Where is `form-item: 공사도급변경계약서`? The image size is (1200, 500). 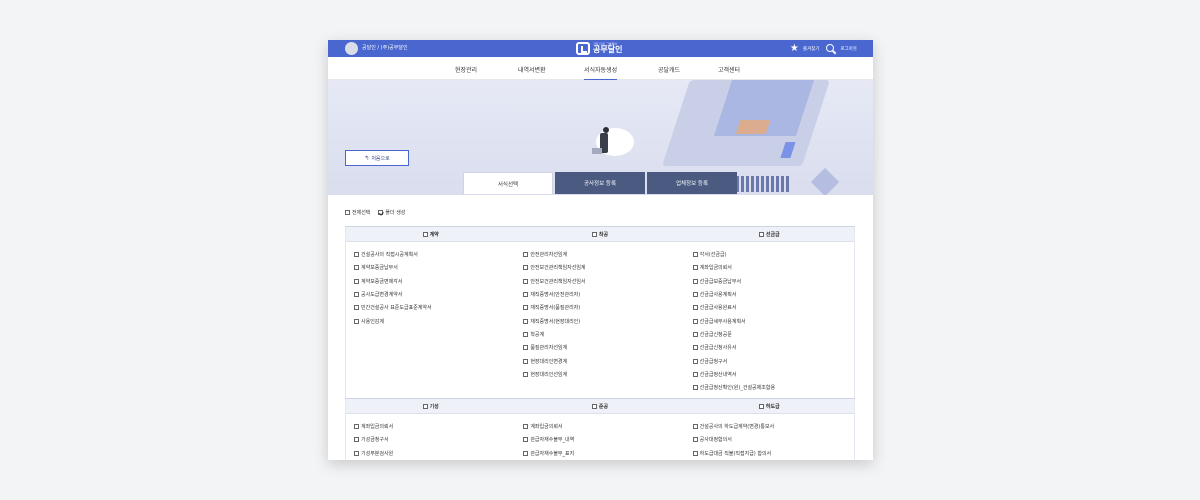 form-item: 공사도급변경계약서 is located at coordinates (434, 294).